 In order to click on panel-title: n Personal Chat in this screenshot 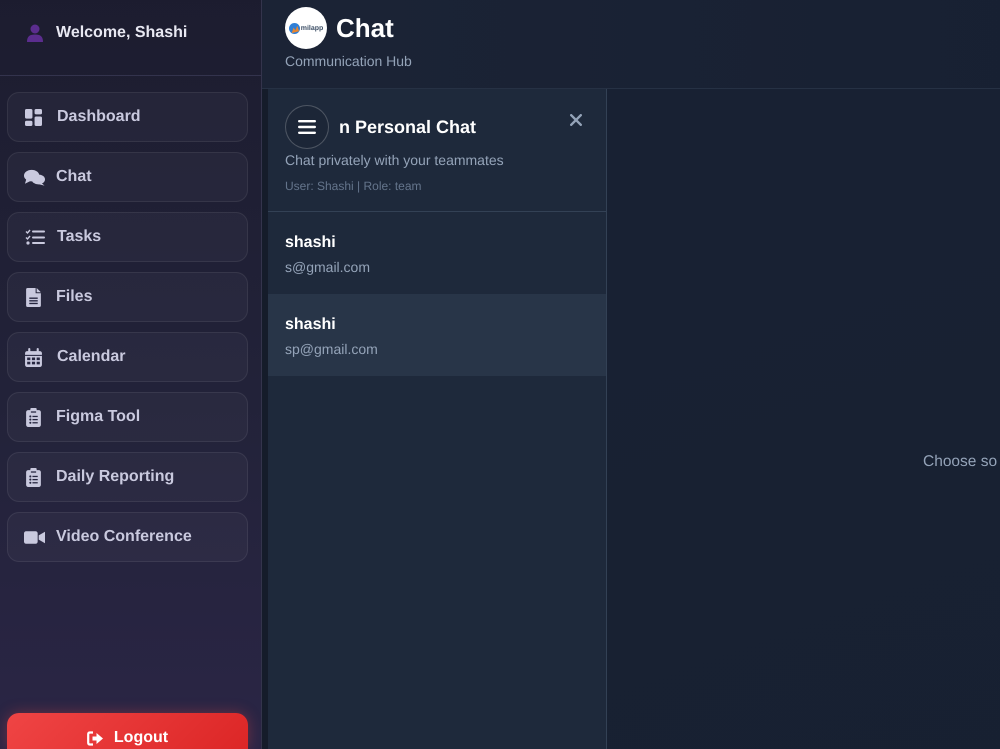, I will do `click(407, 127)`.